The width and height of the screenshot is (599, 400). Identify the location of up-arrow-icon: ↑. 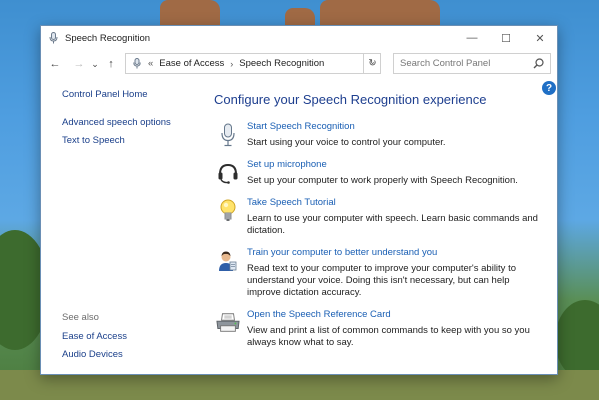
(111, 64).